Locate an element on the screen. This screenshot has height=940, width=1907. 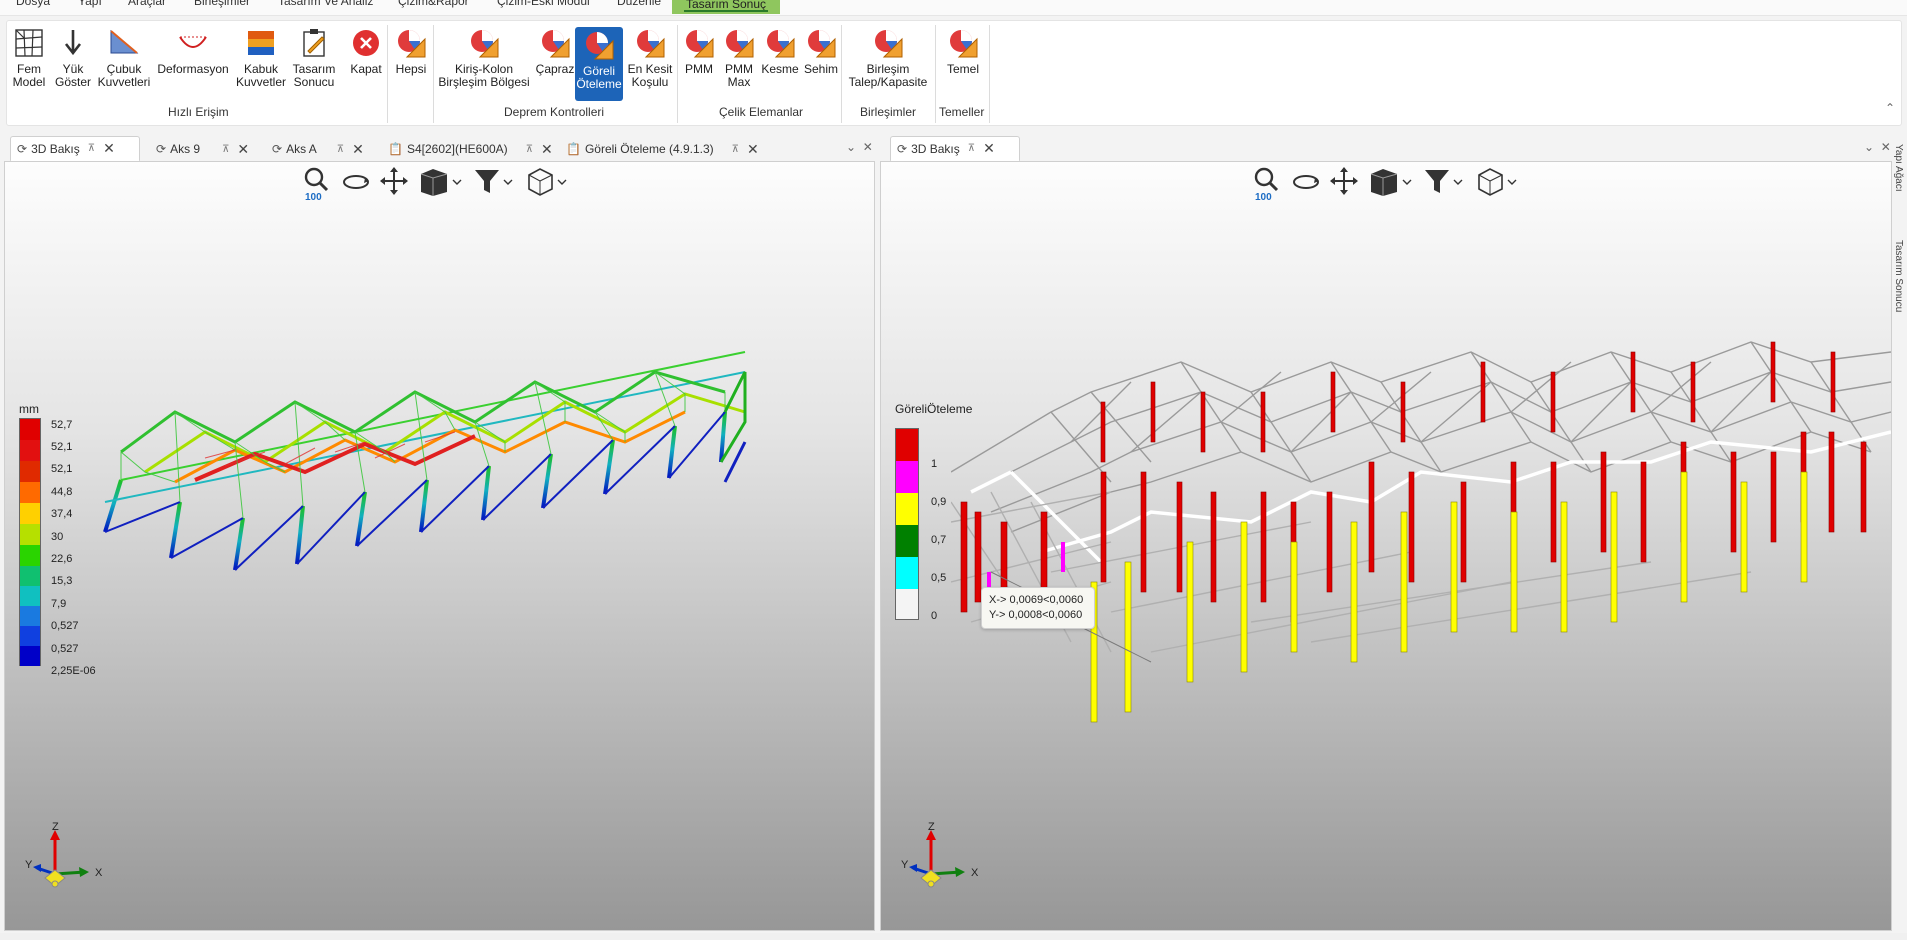
menu-cizim-rapor: Çizim&Rapor is located at coordinates (433, 4).